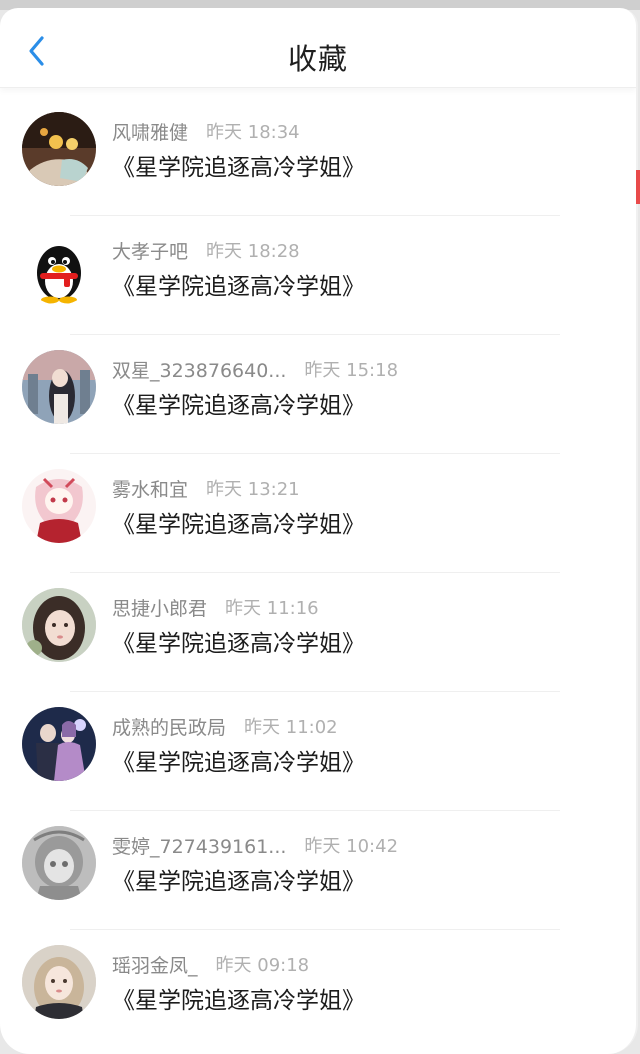 The width and height of the screenshot is (640, 1054). I want to click on scroll-marker, so click(638, 187).